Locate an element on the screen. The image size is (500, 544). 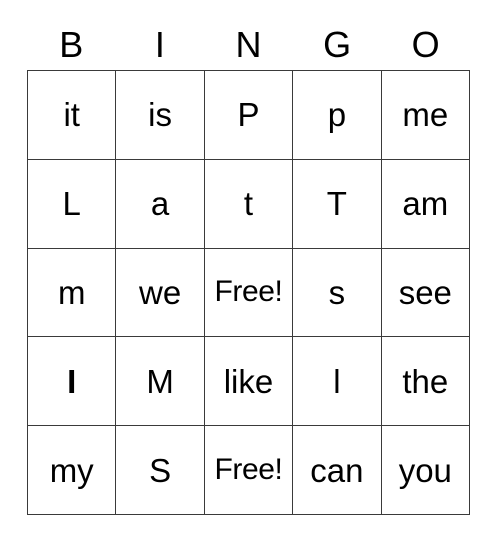
bingo-cell-r4-c1: S is located at coordinates (160, 470).